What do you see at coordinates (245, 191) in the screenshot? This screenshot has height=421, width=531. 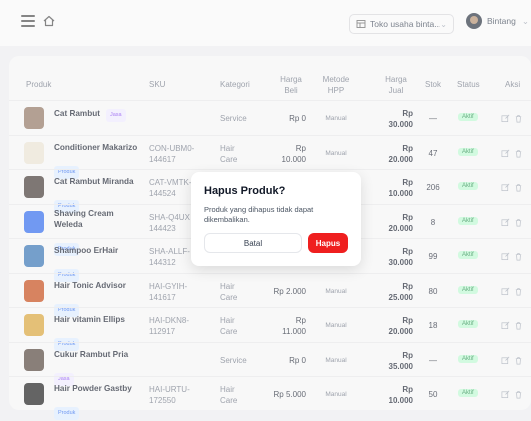 I see `dialog-title: Hapus Produk?` at bounding box center [245, 191].